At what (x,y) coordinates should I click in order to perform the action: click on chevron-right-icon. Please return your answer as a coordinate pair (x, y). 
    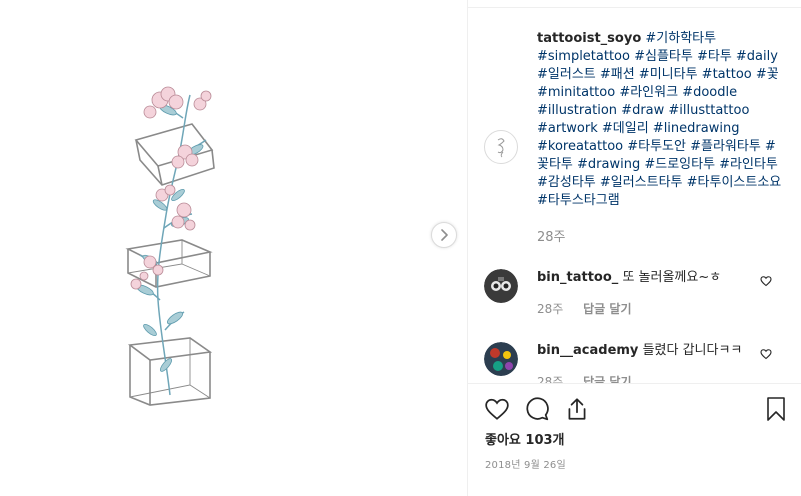
    Looking at the image, I should click on (444, 235).